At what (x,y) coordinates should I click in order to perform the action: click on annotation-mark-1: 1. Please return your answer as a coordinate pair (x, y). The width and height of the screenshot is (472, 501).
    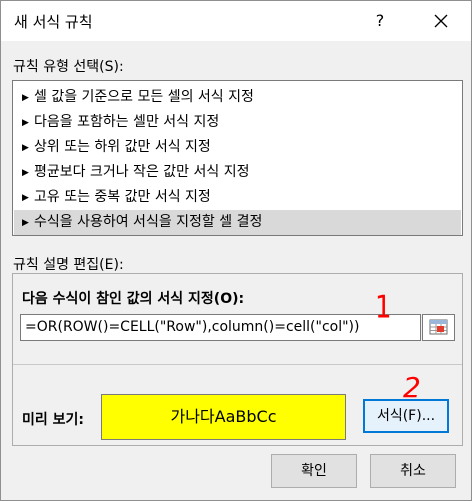
    Looking at the image, I should click on (383, 308).